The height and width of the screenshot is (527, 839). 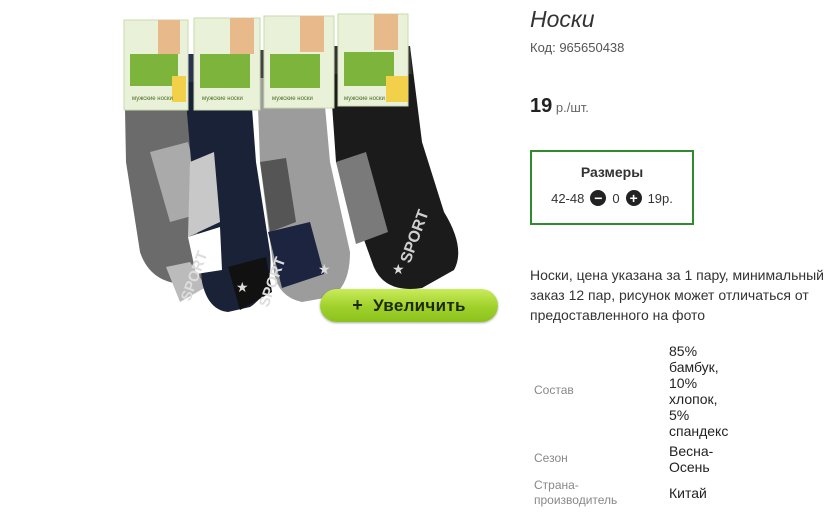 What do you see at coordinates (577, 47) in the screenshot?
I see `product-code: Код: 965650438` at bounding box center [577, 47].